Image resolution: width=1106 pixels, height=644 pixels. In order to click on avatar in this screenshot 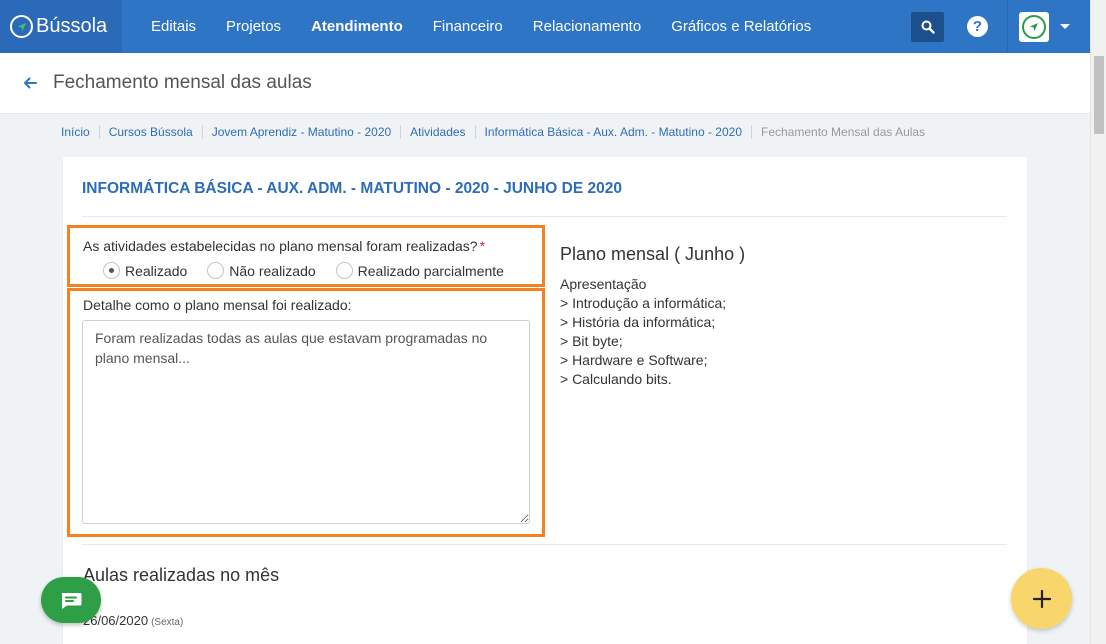, I will do `click(1034, 26)`.